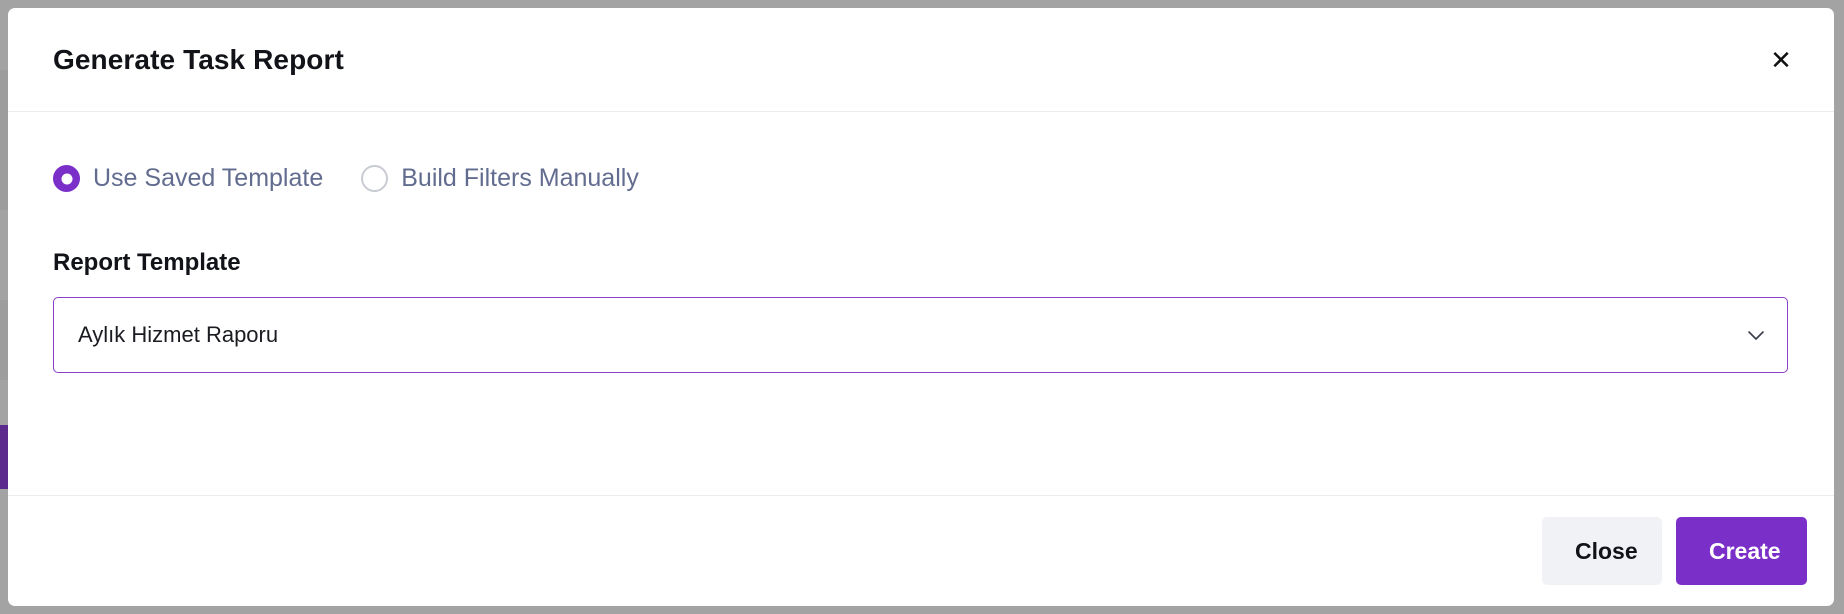  Describe the element at coordinates (520, 178) in the screenshot. I see `radio-label: Build Filters Manually` at that location.